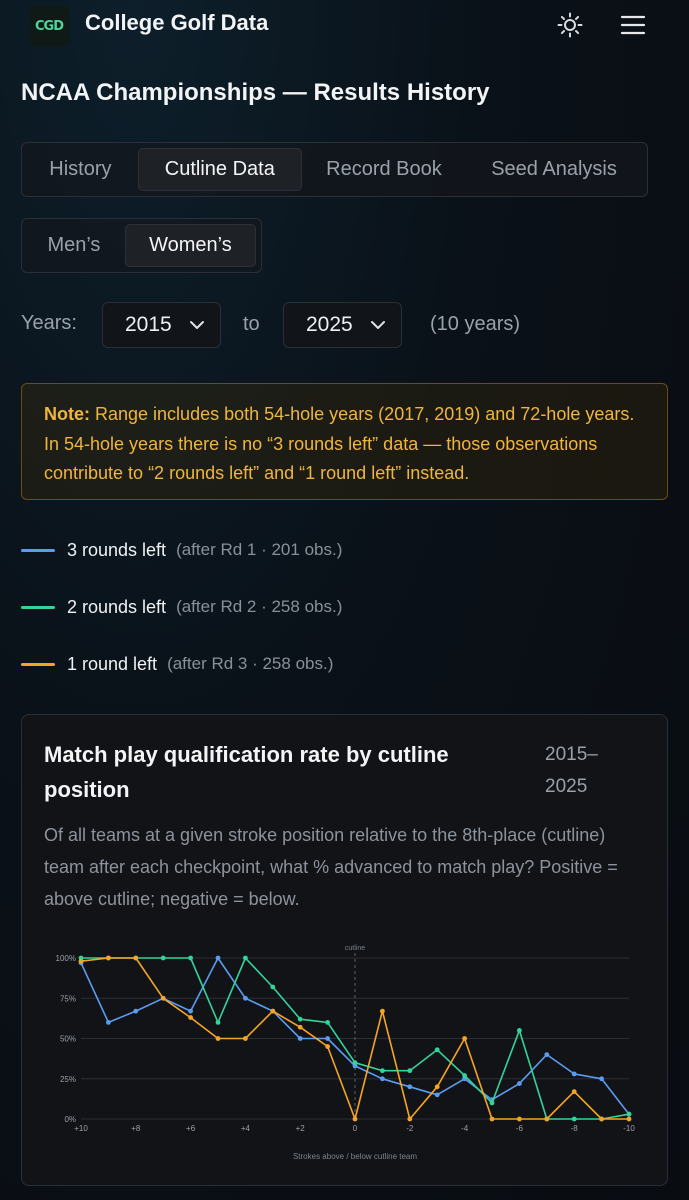 Image resolution: width=689 pixels, height=1200 pixels. Describe the element at coordinates (259, 549) in the screenshot. I see `legend-sub: (after Rd 1 · 201 obs.)` at that location.